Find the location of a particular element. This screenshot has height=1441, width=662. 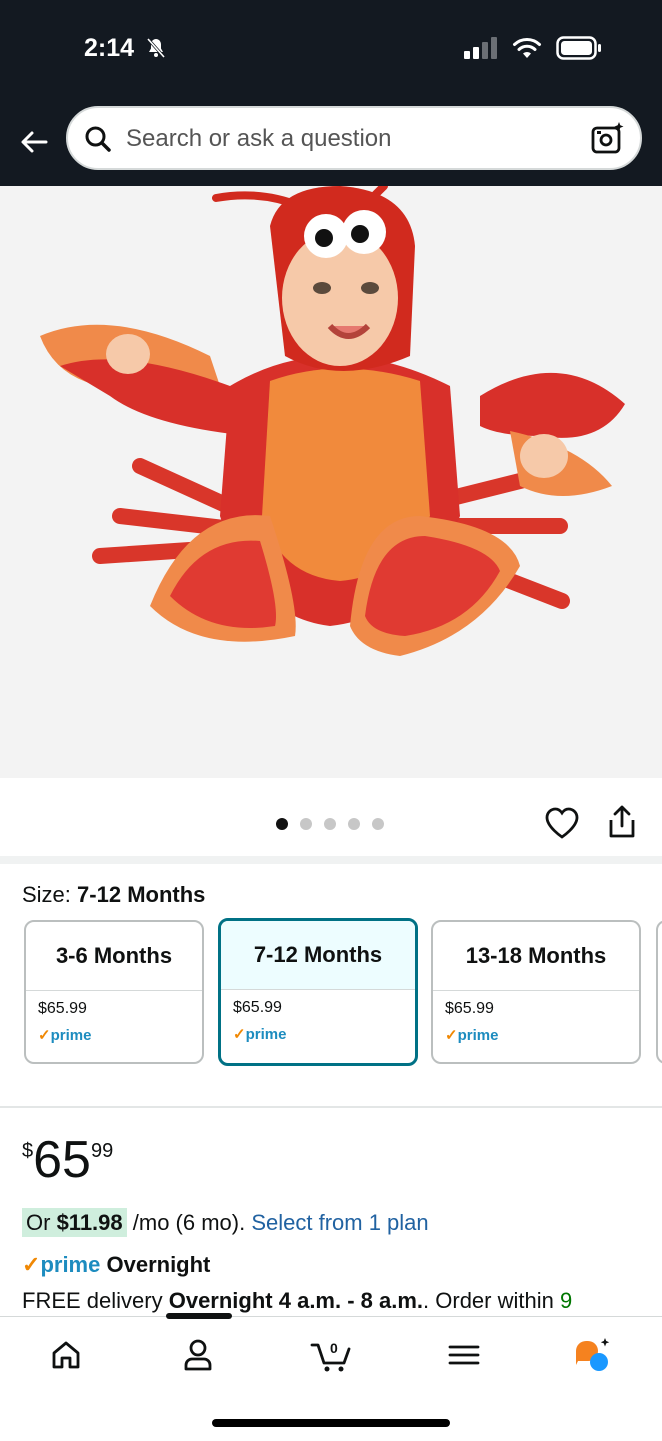

svg-text: 0 is located at coordinates (334, 1348).